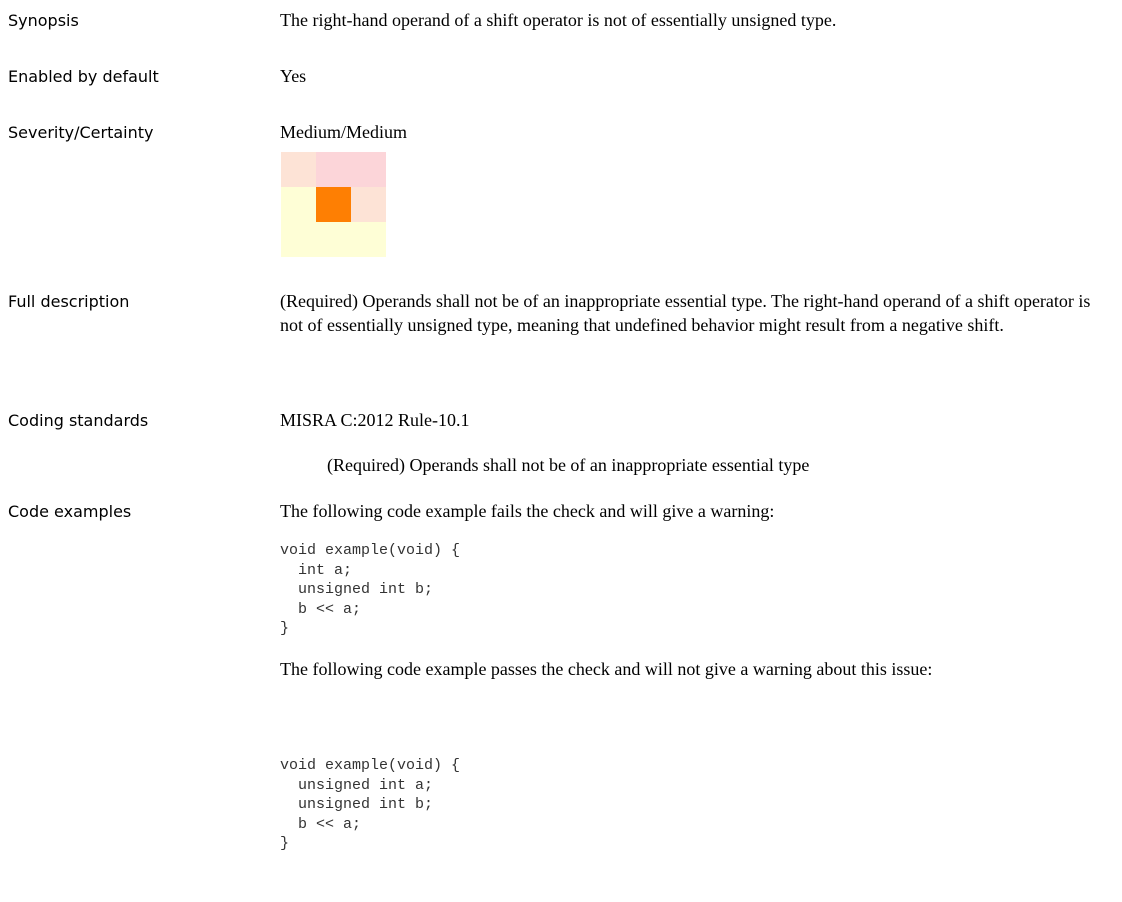 This screenshot has height=902, width=1122. I want to click on severity-certainty-grid, so click(333, 204).